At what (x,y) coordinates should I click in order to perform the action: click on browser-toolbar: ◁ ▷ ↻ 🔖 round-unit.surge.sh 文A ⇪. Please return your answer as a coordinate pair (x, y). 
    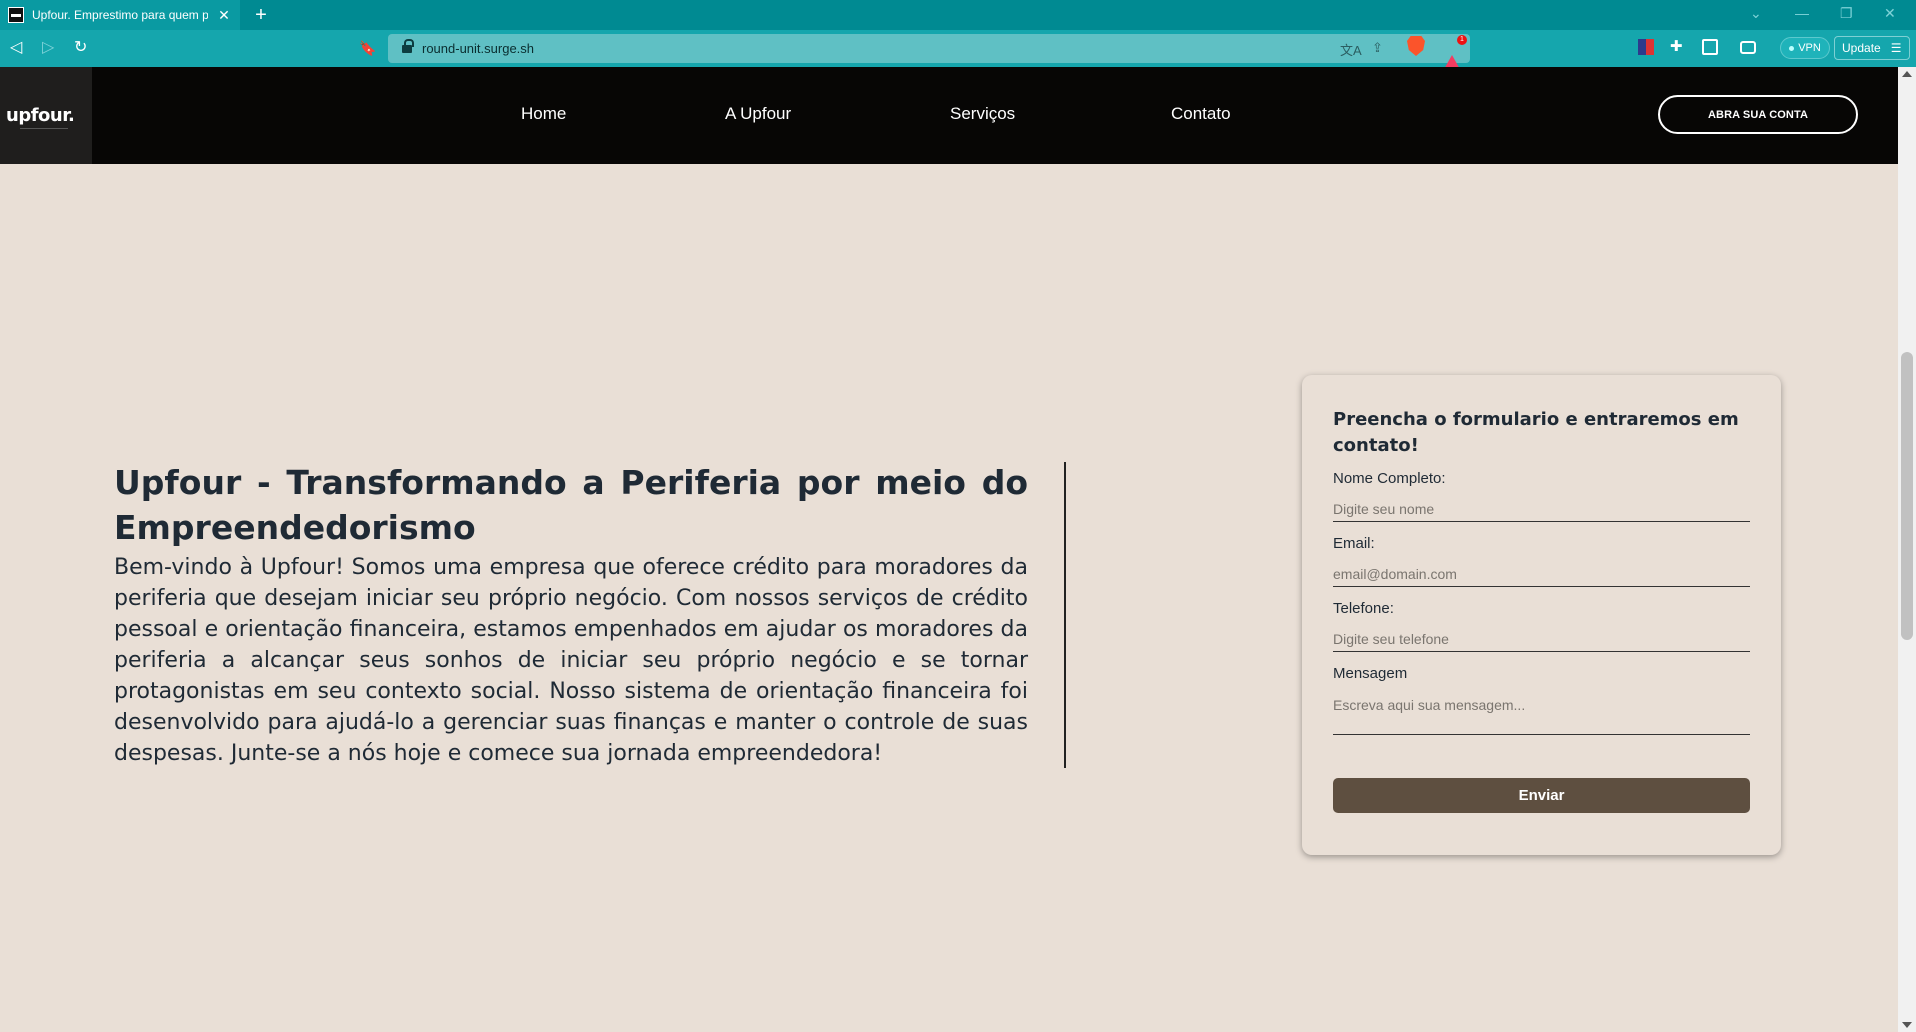
    Looking at the image, I should click on (958, 48).